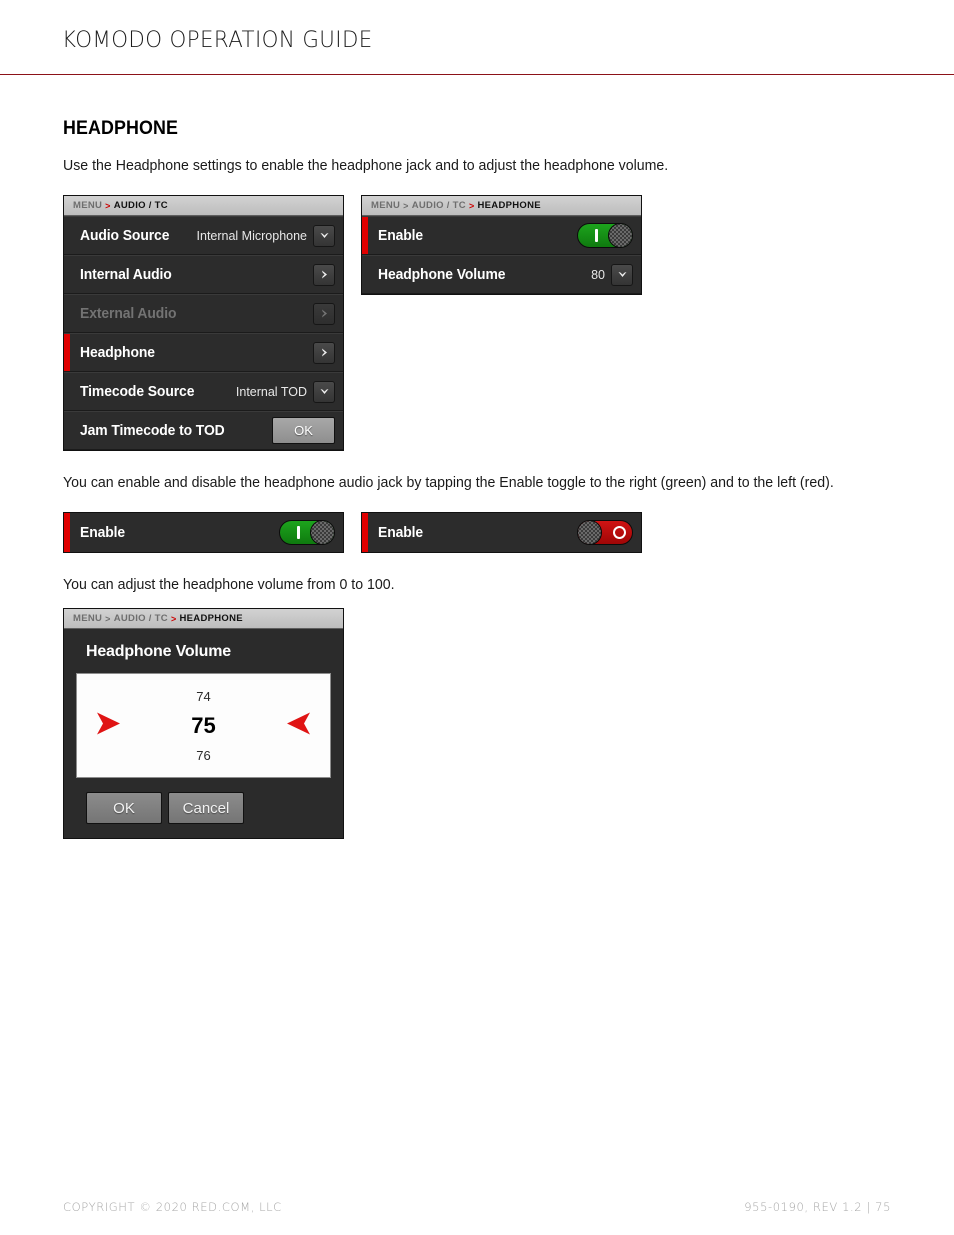 The image size is (954, 1235). I want to click on menu-item-label: Internal Audio, so click(126, 274).